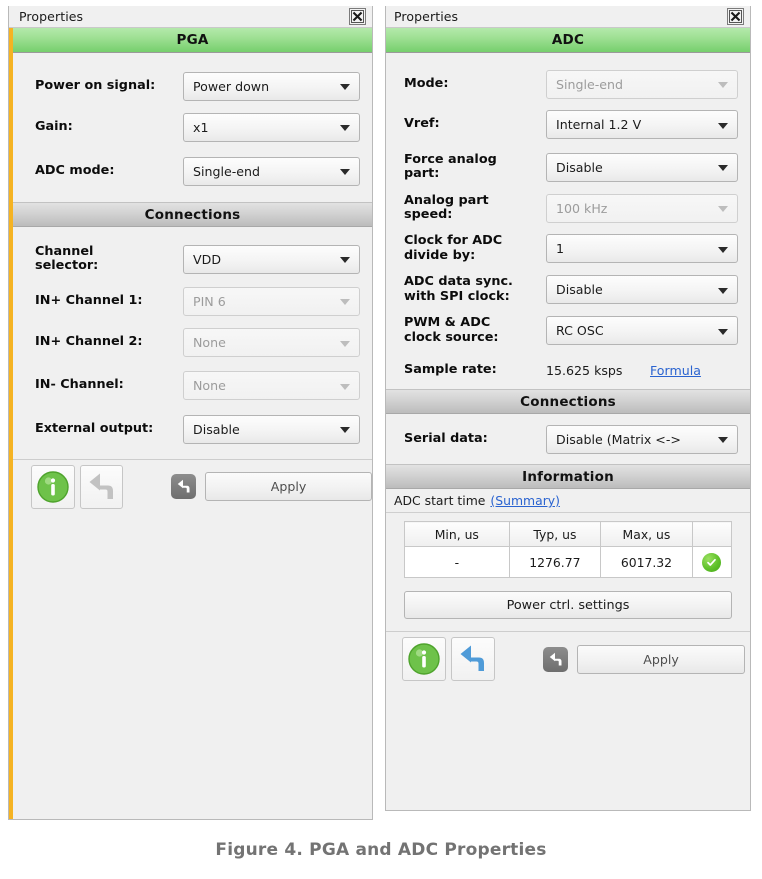 The width and height of the screenshot is (762, 879). Describe the element at coordinates (582, 208) in the screenshot. I see `combo-analog-part-speed-value: 100 kHz` at that location.